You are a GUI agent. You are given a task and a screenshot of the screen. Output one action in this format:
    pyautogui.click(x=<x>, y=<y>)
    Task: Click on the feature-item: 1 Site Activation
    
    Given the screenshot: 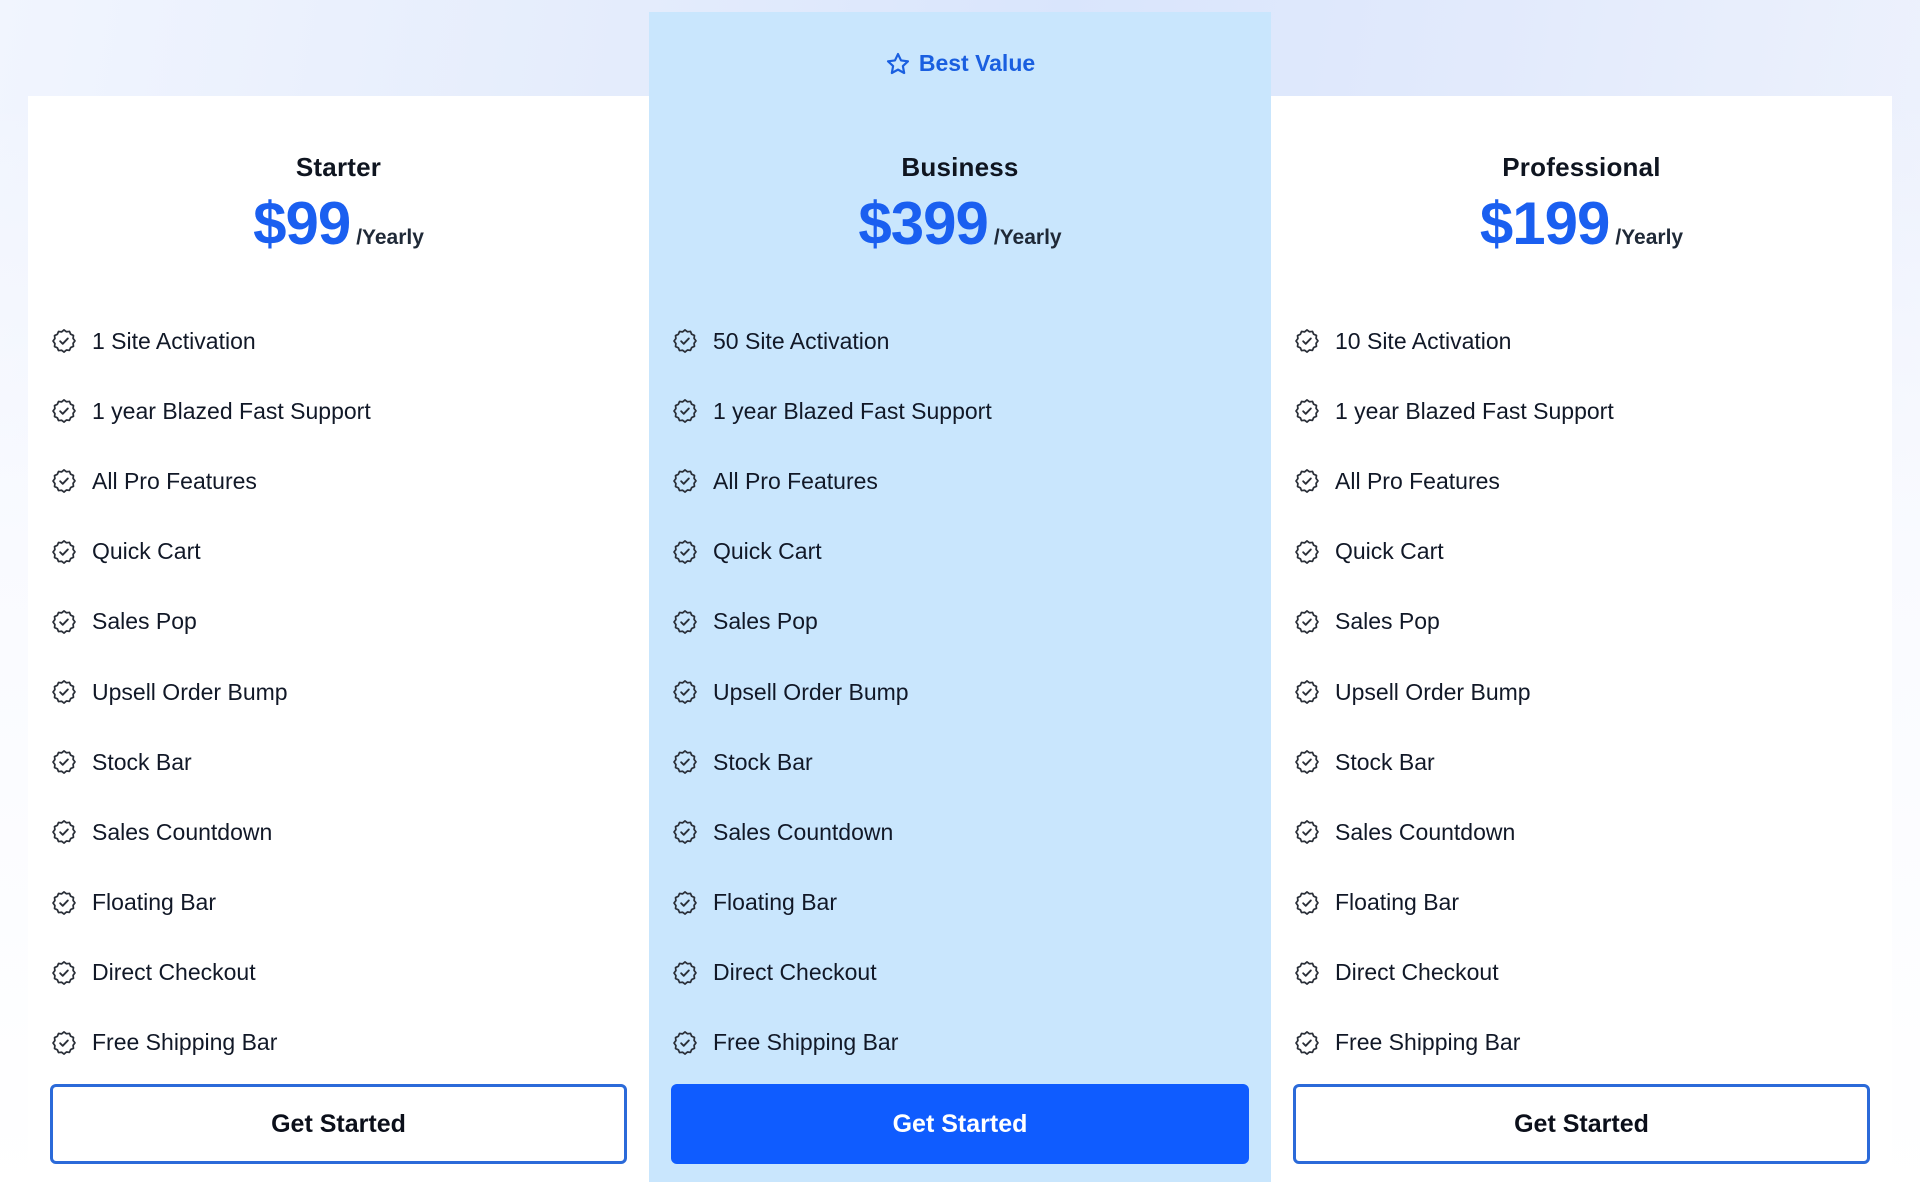 What is the action you would take?
    pyautogui.click(x=338, y=341)
    